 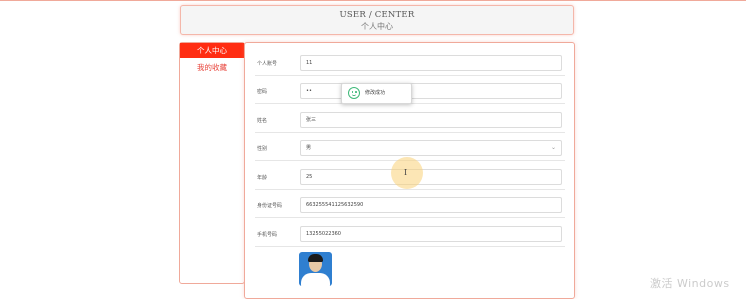 I want to click on gender-select: 男 ⌄, so click(x=431, y=148).